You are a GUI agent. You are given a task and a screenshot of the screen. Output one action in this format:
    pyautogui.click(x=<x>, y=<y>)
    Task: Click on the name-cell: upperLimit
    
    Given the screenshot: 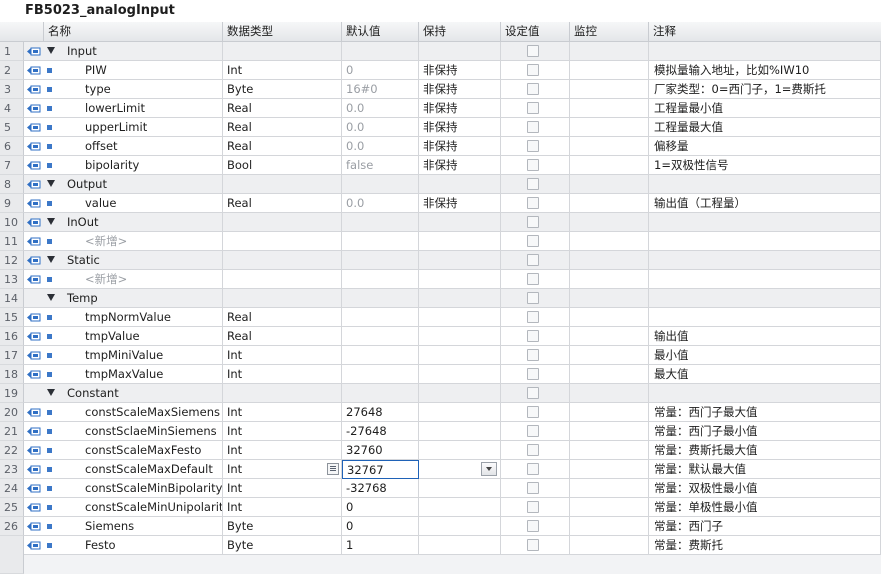 What is the action you would take?
    pyautogui.click(x=123, y=127)
    